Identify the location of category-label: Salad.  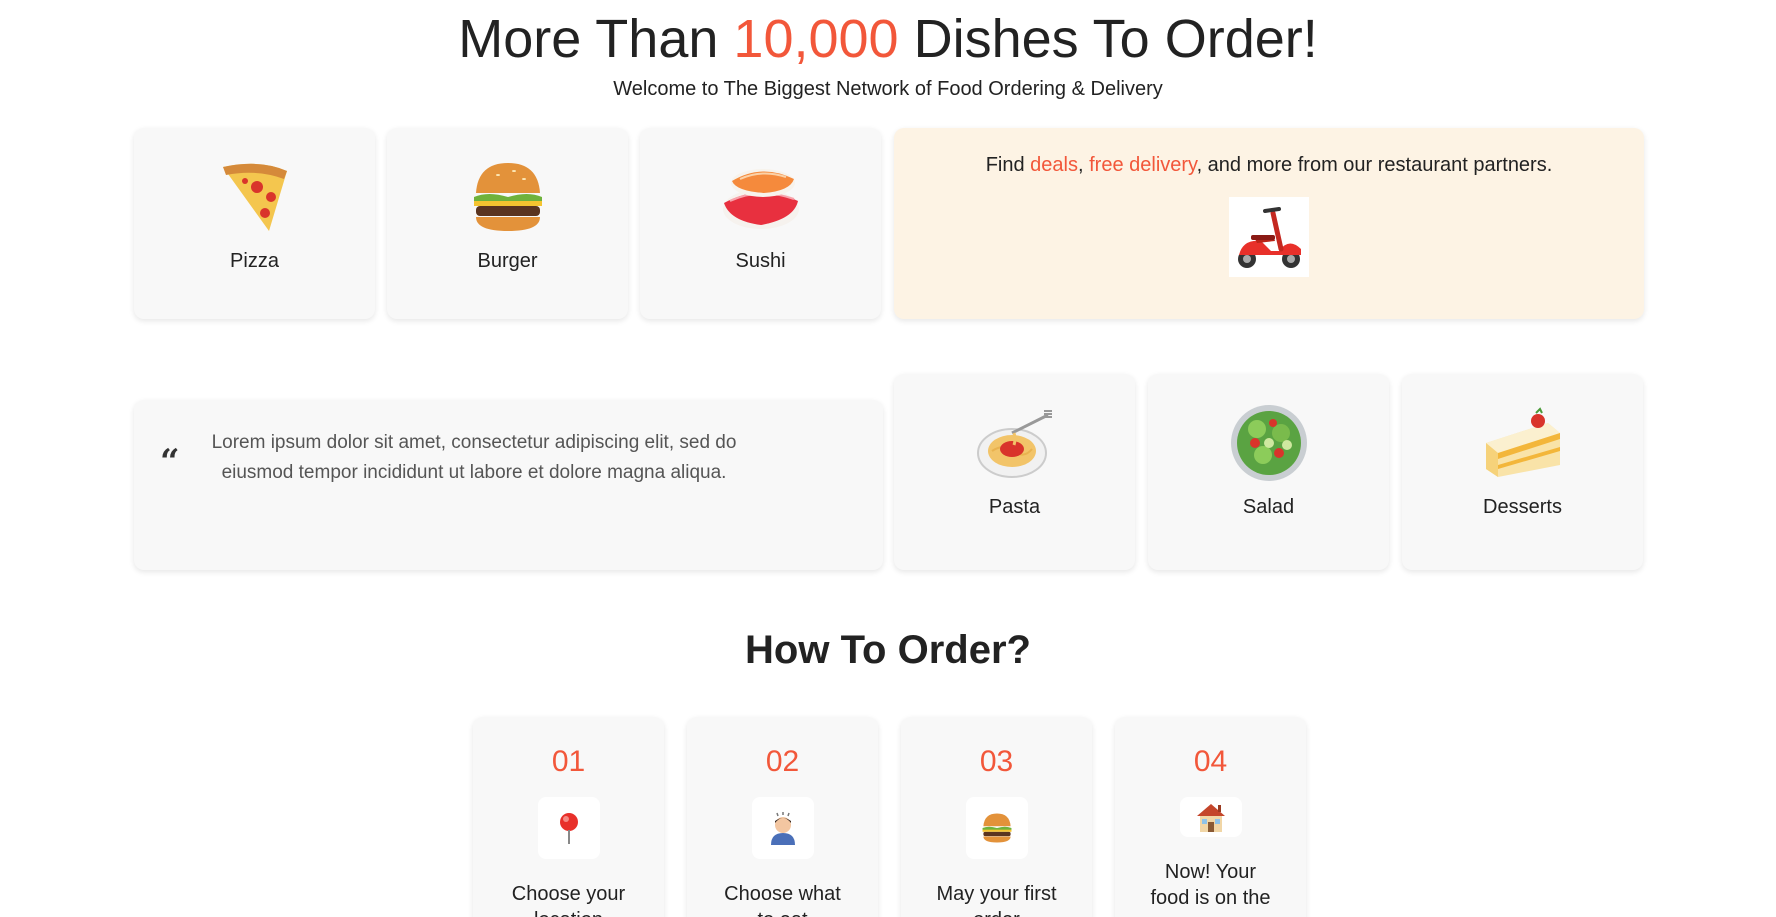
(1268, 507).